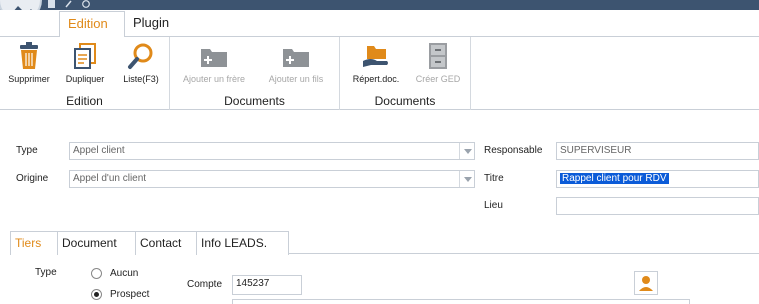 The image size is (759, 304). I want to click on folder-hand-icon, so click(375, 56).